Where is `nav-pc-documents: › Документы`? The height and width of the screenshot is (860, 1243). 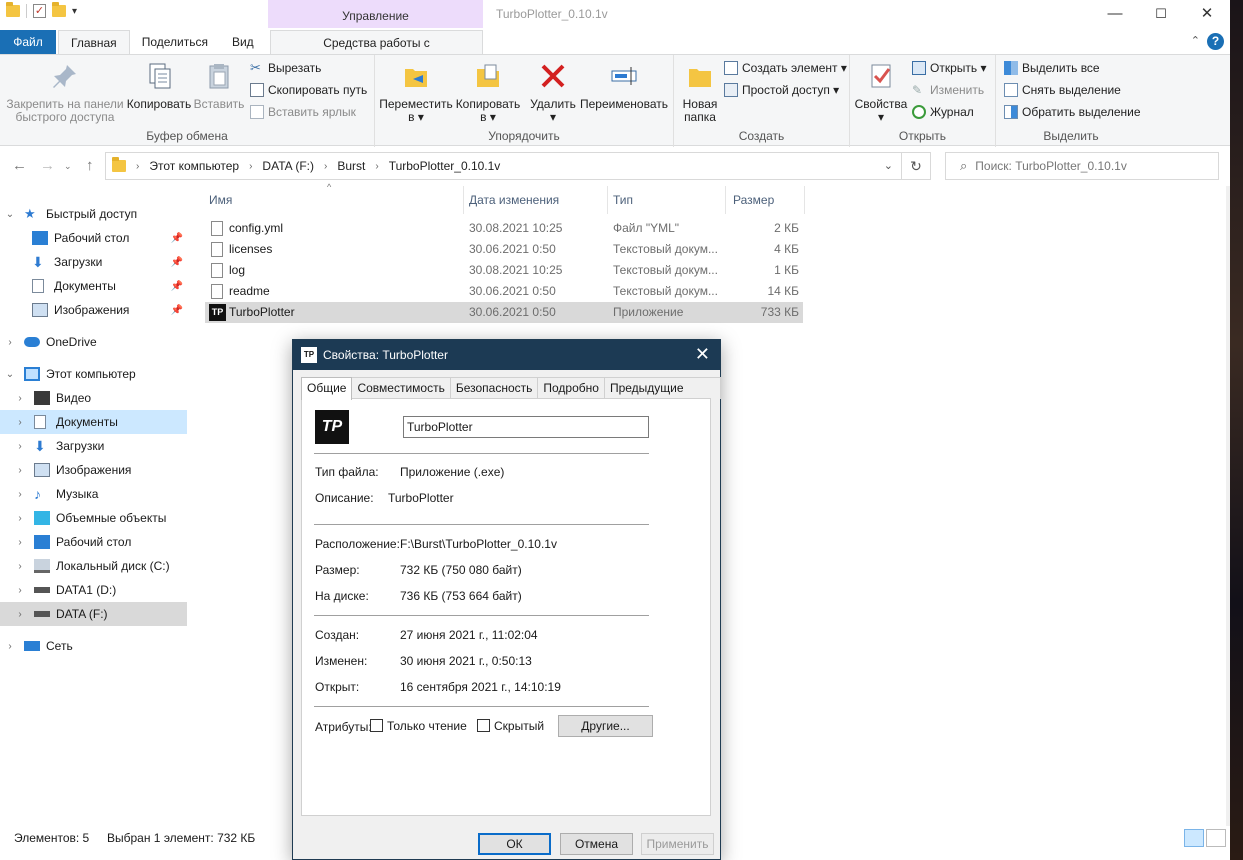 nav-pc-documents: › Документы is located at coordinates (93, 422).